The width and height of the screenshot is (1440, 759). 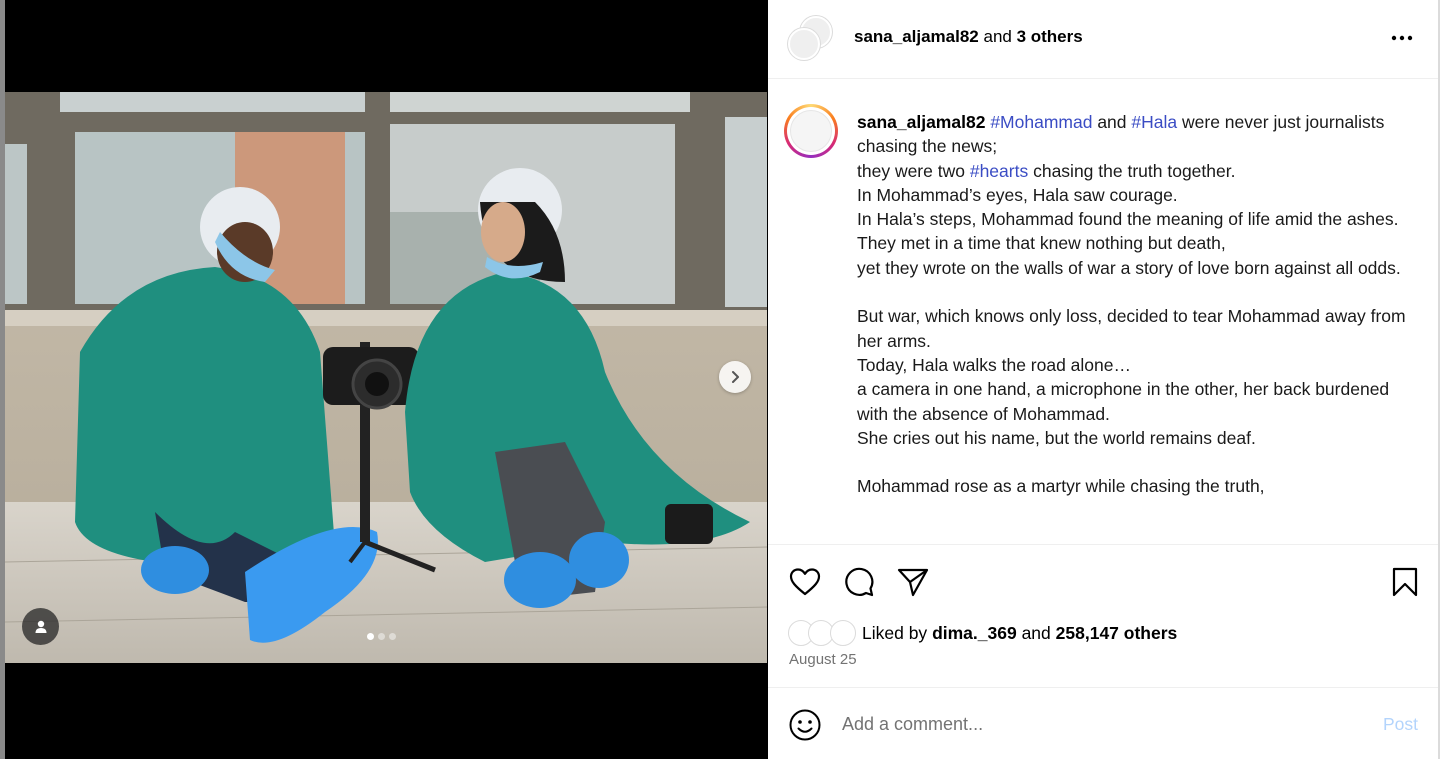 I want to click on carousel-indicator, so click(x=381, y=636).